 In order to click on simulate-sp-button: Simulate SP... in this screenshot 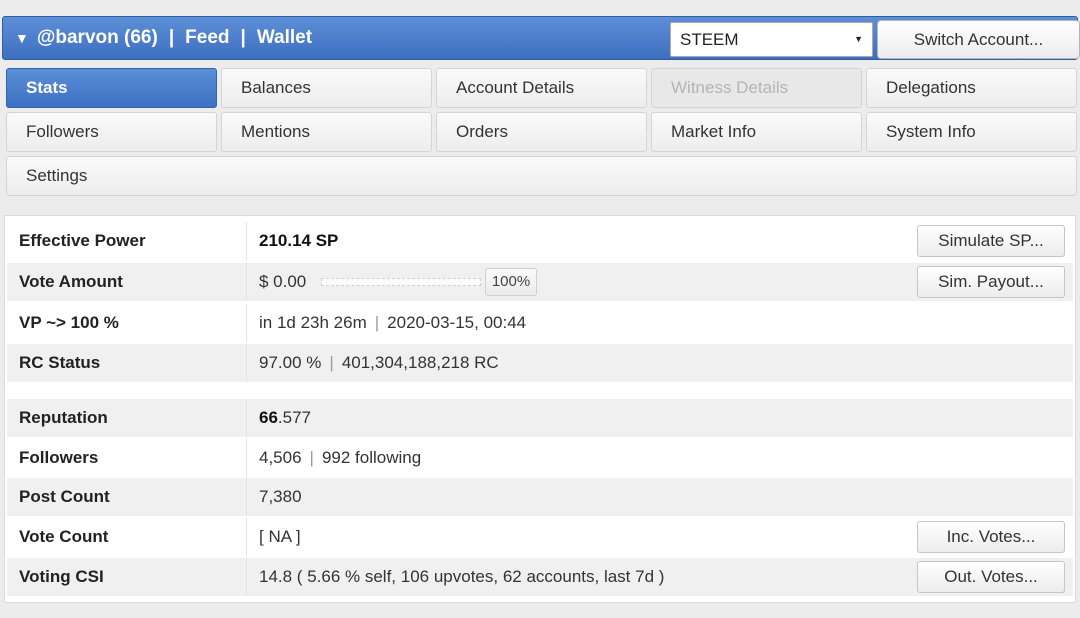, I will do `click(991, 241)`.